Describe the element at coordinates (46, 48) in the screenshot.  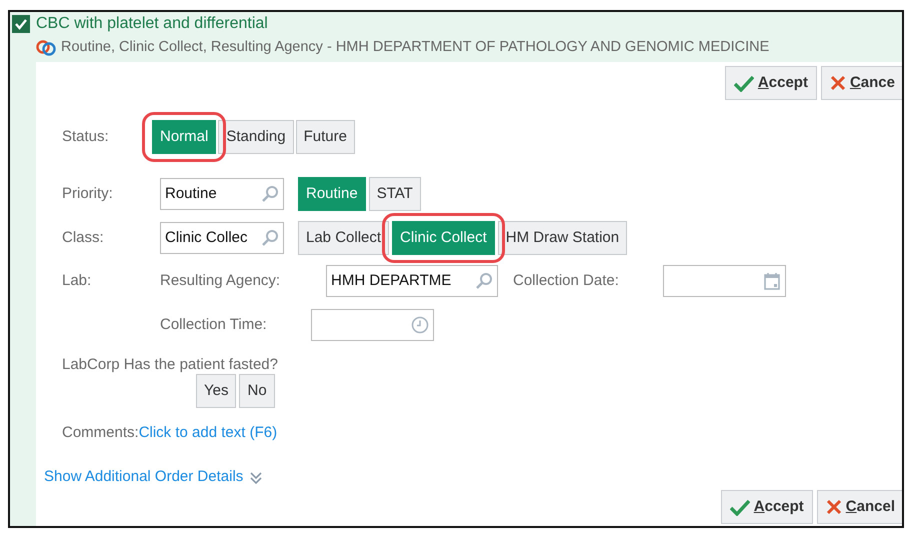
I see `linked-rings-icon` at that location.